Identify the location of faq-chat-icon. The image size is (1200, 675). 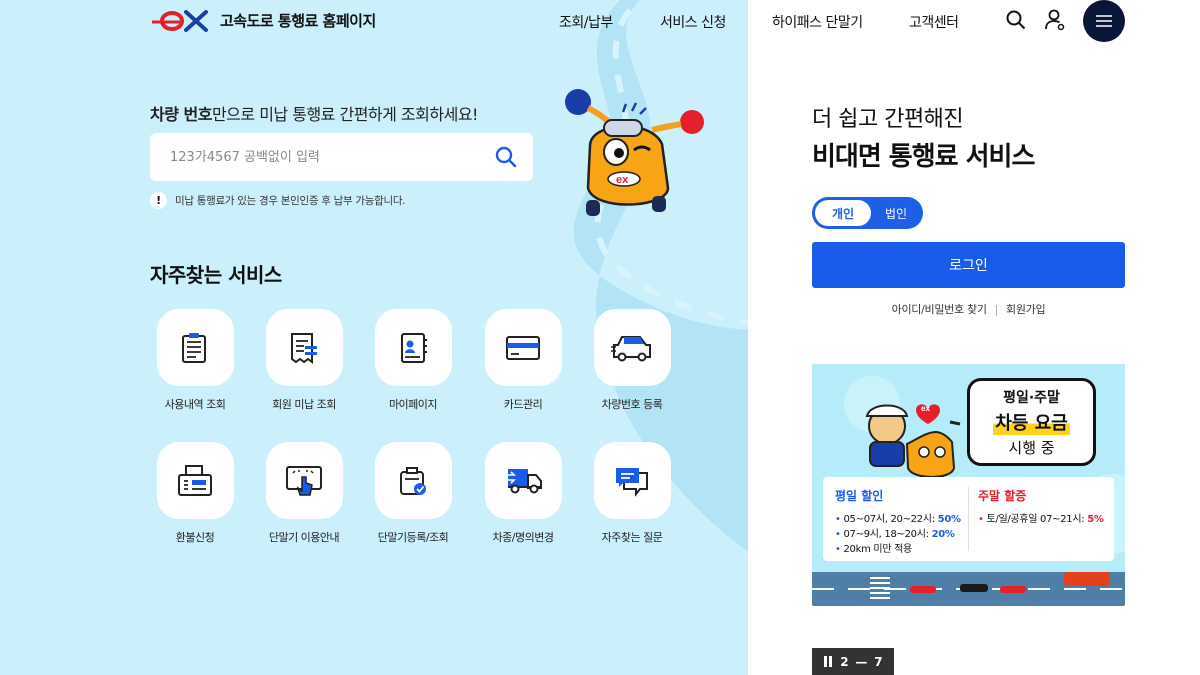
(632, 482).